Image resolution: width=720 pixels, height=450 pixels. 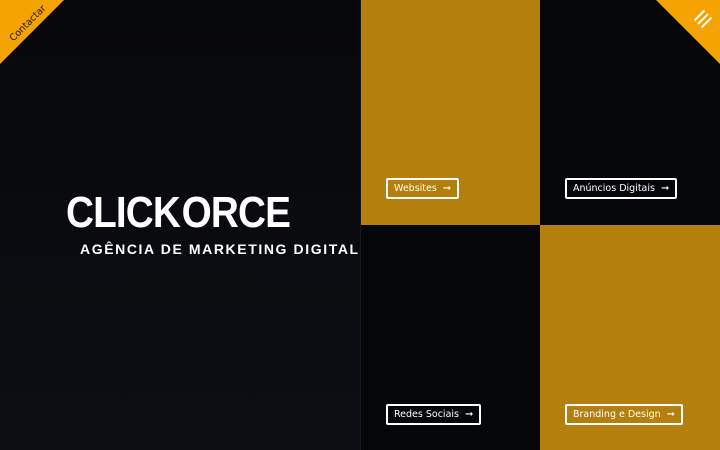 What do you see at coordinates (426, 414) in the screenshot?
I see `redes-sociais-button-label: Redes Sociais` at bounding box center [426, 414].